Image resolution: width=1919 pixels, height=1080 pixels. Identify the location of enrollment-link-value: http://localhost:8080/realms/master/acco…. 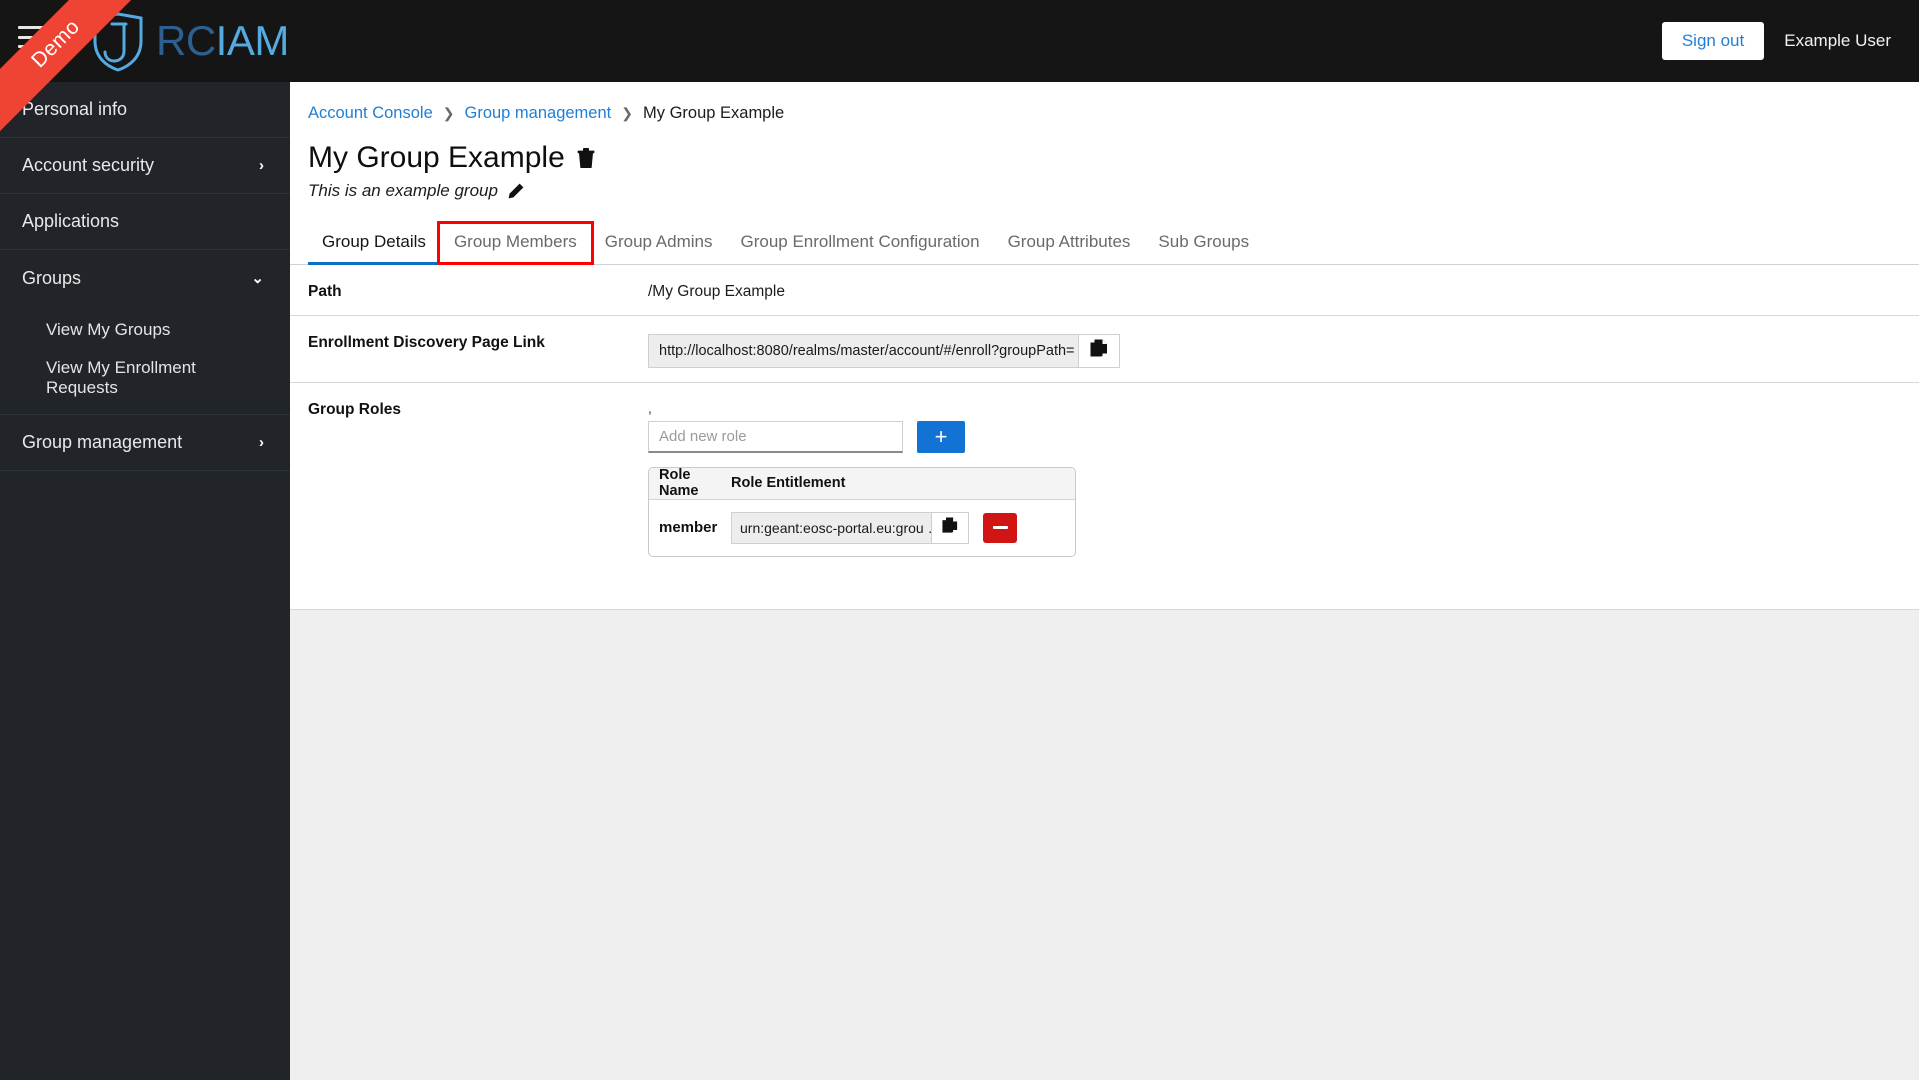
(863, 350).